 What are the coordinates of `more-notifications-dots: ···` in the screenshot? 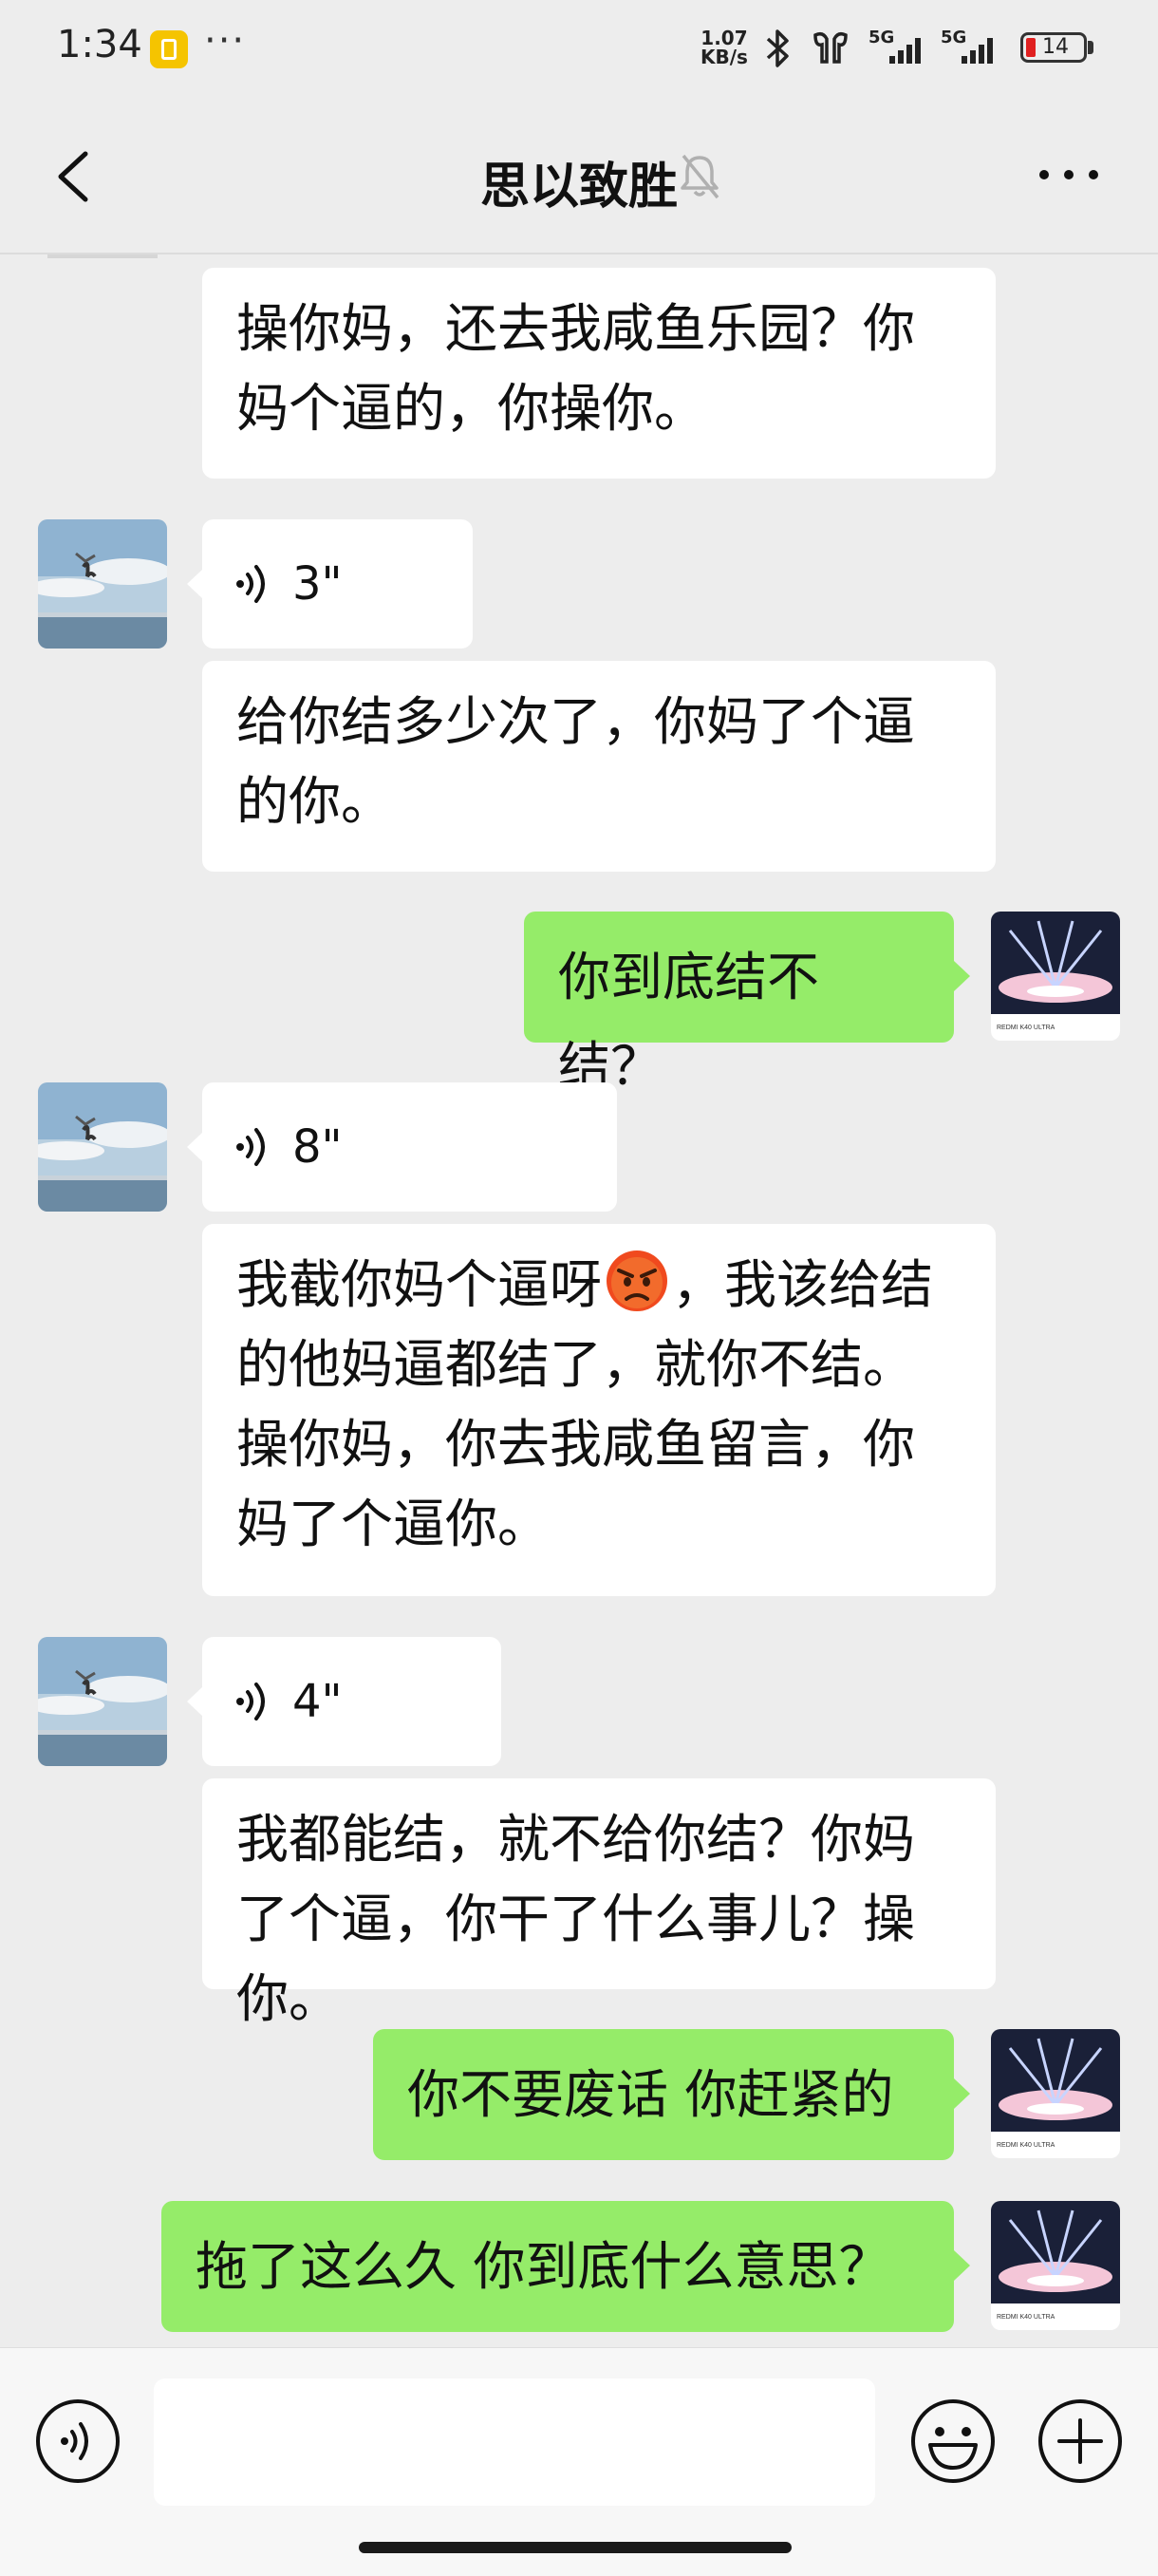 It's located at (225, 41).